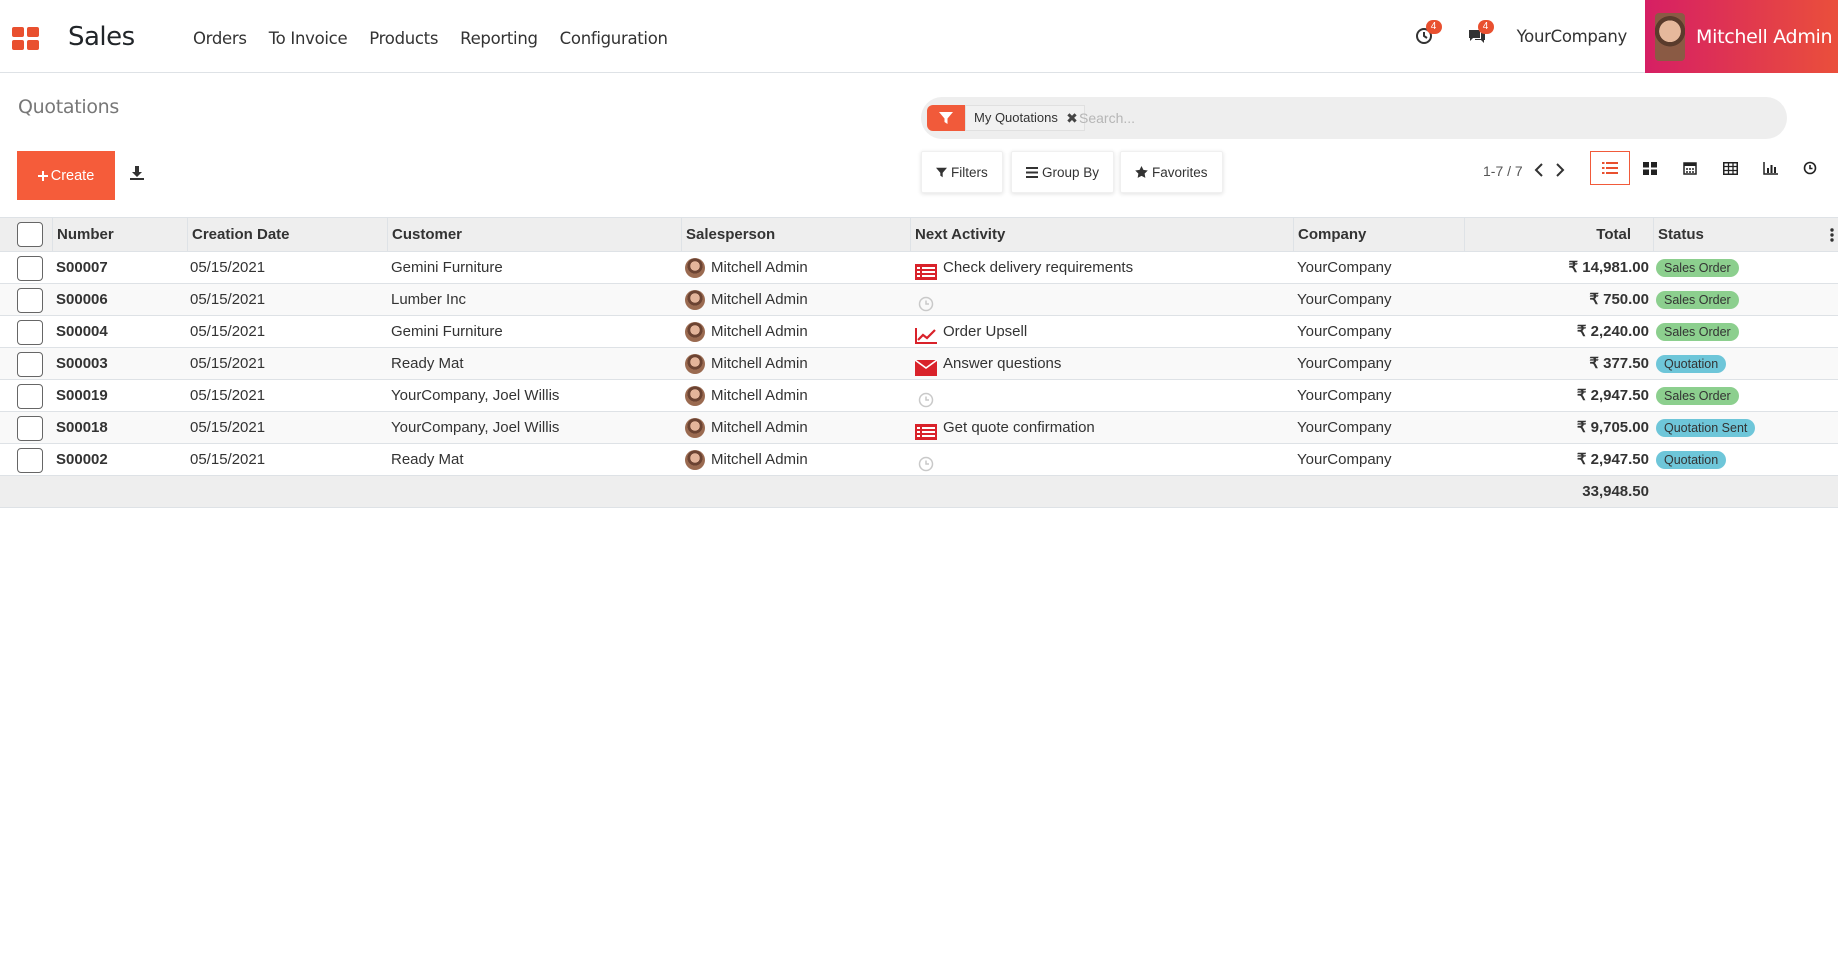  What do you see at coordinates (1025, 118) in the screenshot?
I see `search-facet: My Quotations ✖` at bounding box center [1025, 118].